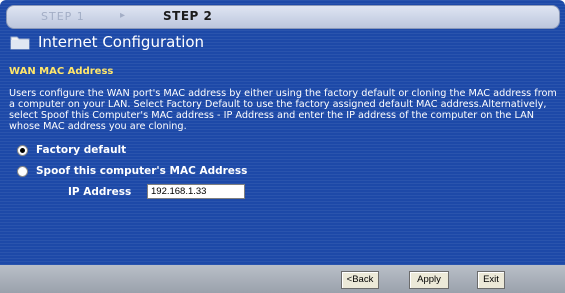 This screenshot has height=293, width=565. I want to click on folder-icon, so click(20, 43).